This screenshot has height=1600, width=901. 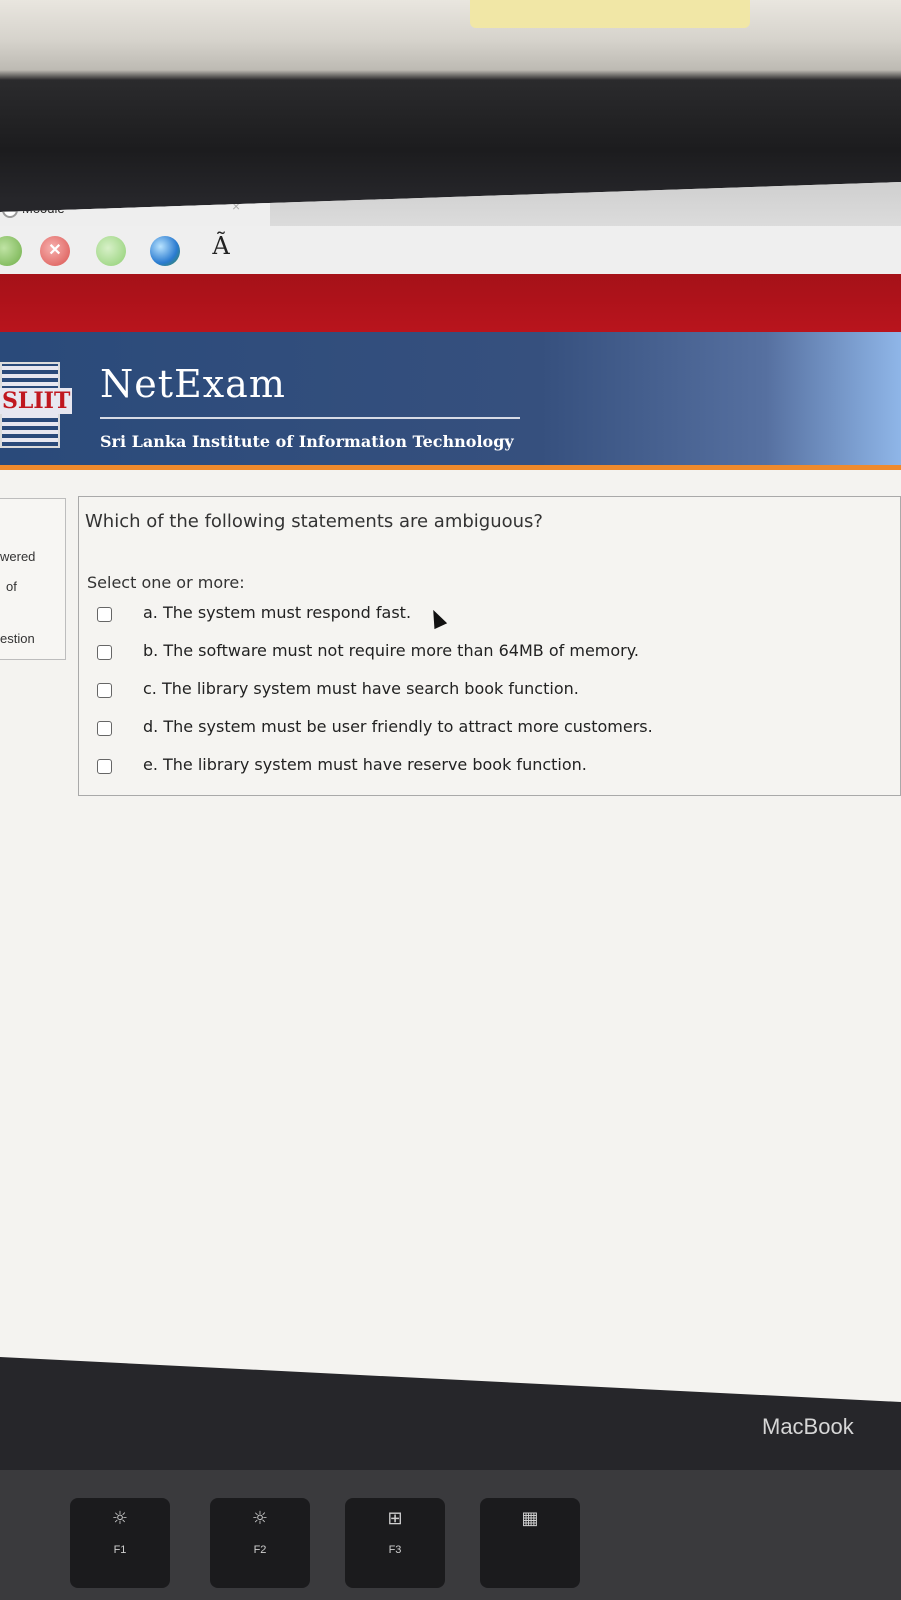 I want to click on key-f4: ▦, so click(x=530, y=1543).